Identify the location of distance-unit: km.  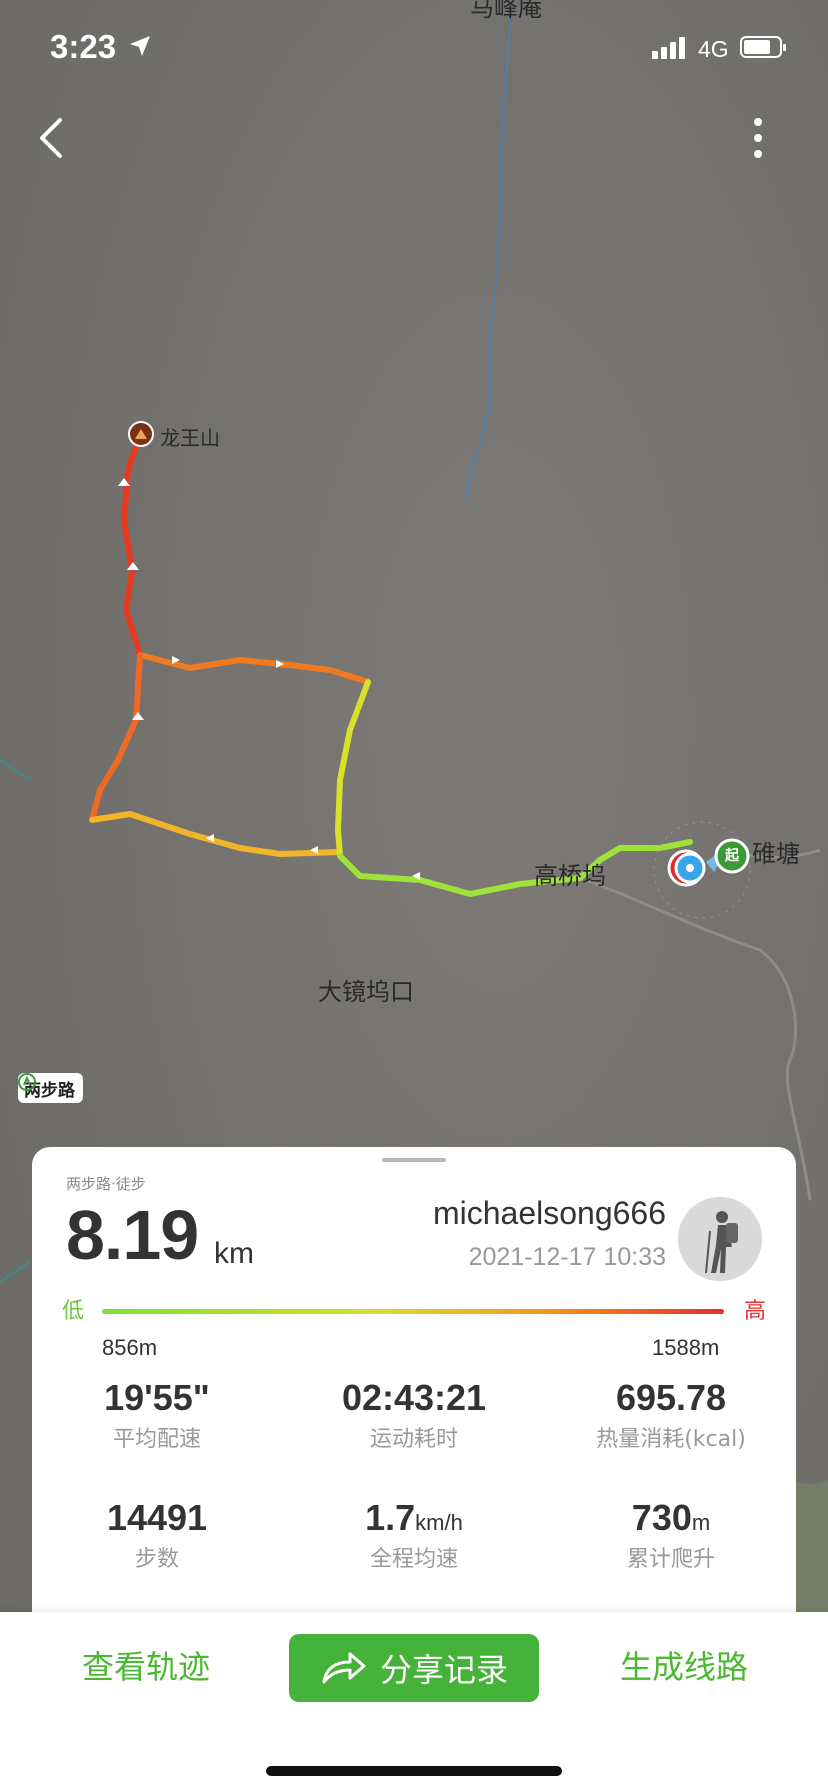
(234, 1253).